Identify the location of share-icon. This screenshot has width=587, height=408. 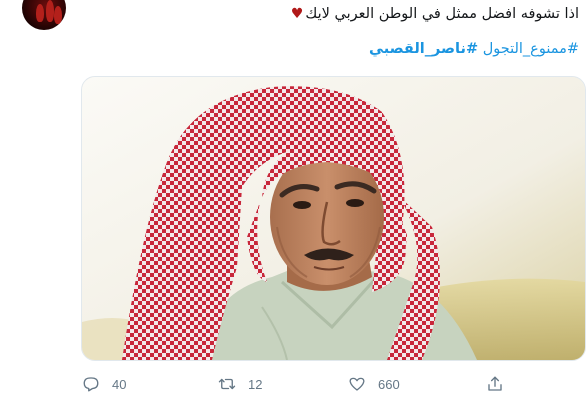
(495, 383).